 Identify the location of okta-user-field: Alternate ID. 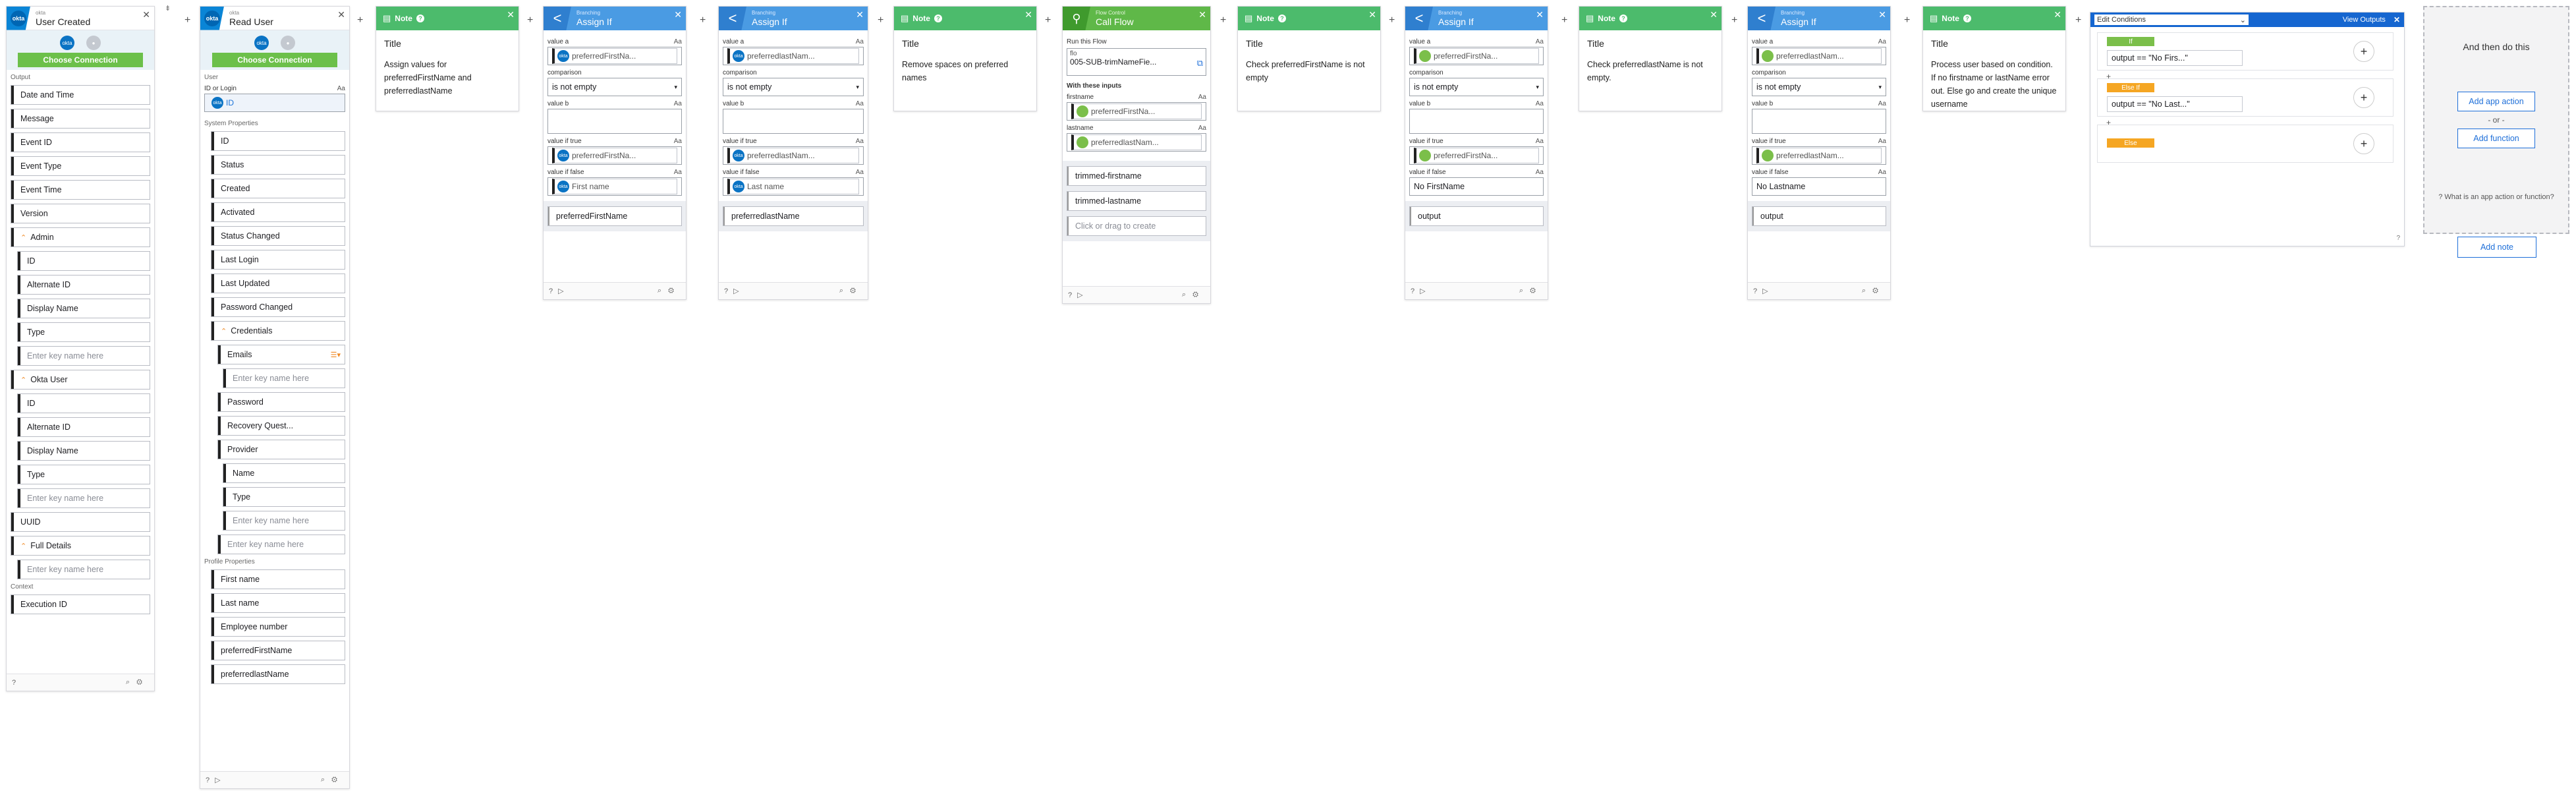
(83, 427).